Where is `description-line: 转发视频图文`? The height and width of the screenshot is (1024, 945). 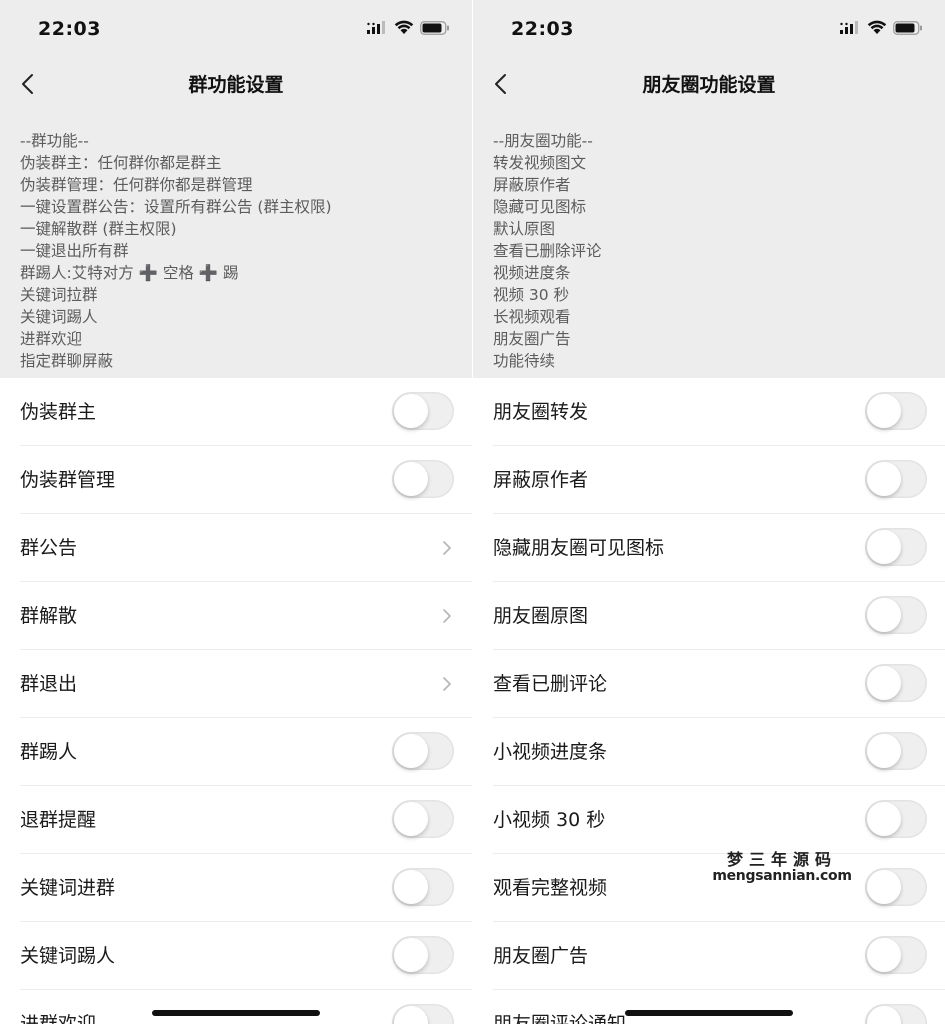
description-line: 转发视频图文 is located at coordinates (540, 163).